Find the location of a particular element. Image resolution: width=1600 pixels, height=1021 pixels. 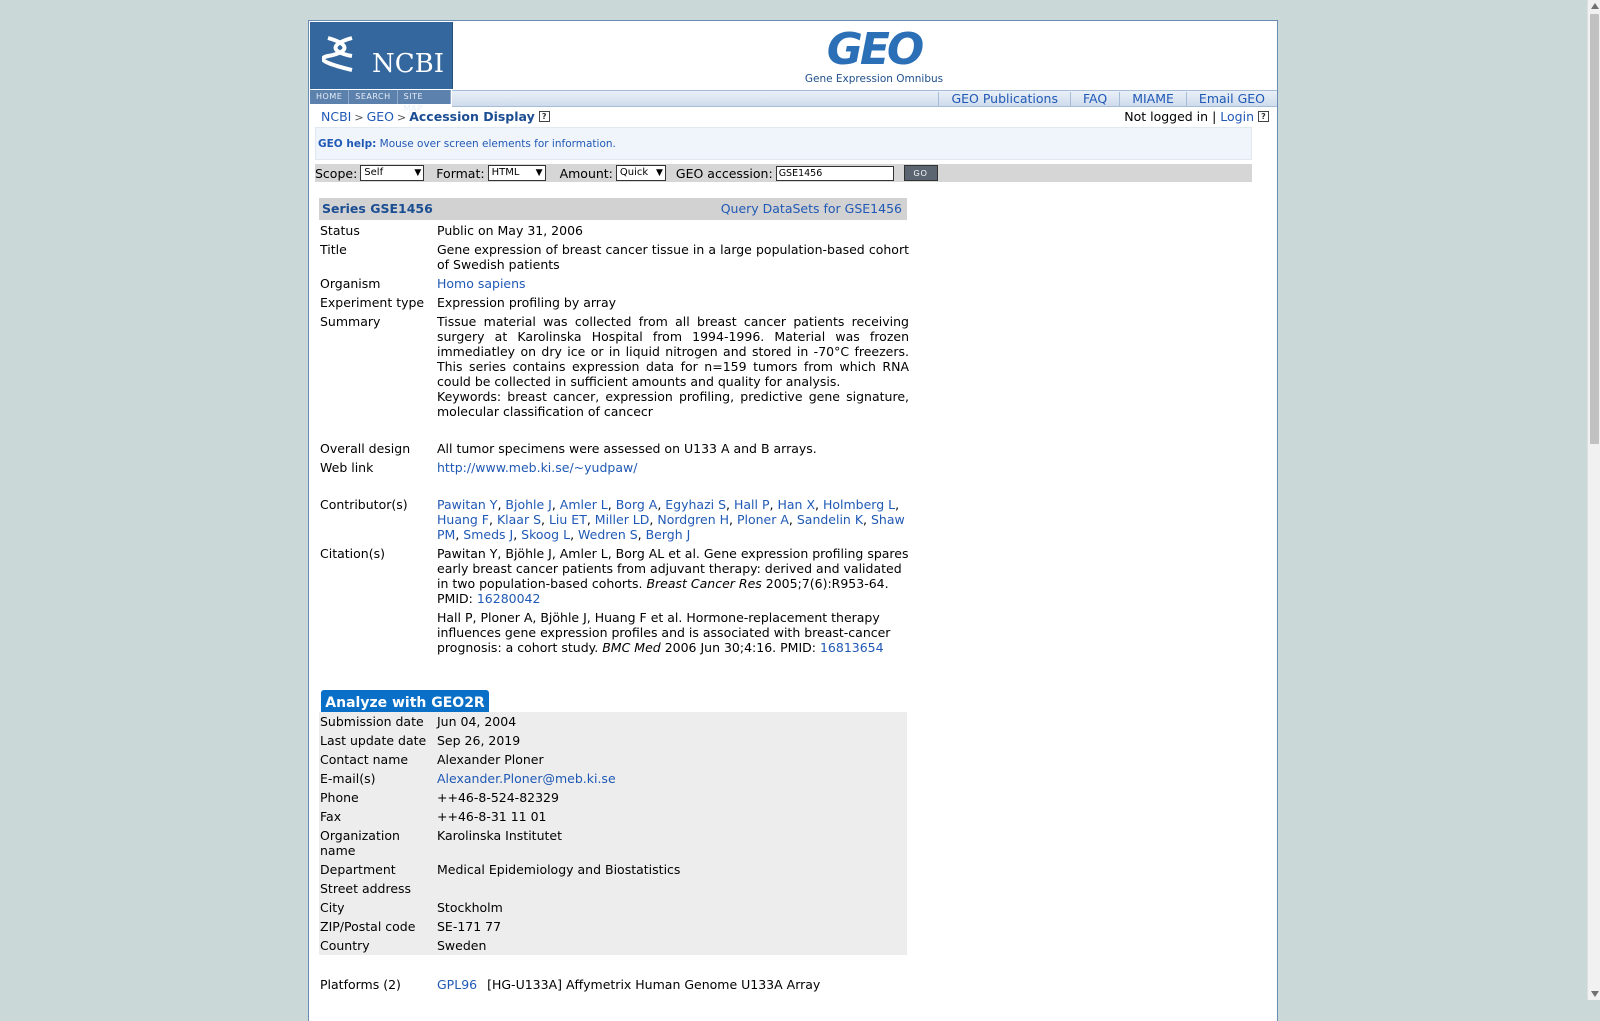

scope-select: Self ▼ is located at coordinates (392, 173).